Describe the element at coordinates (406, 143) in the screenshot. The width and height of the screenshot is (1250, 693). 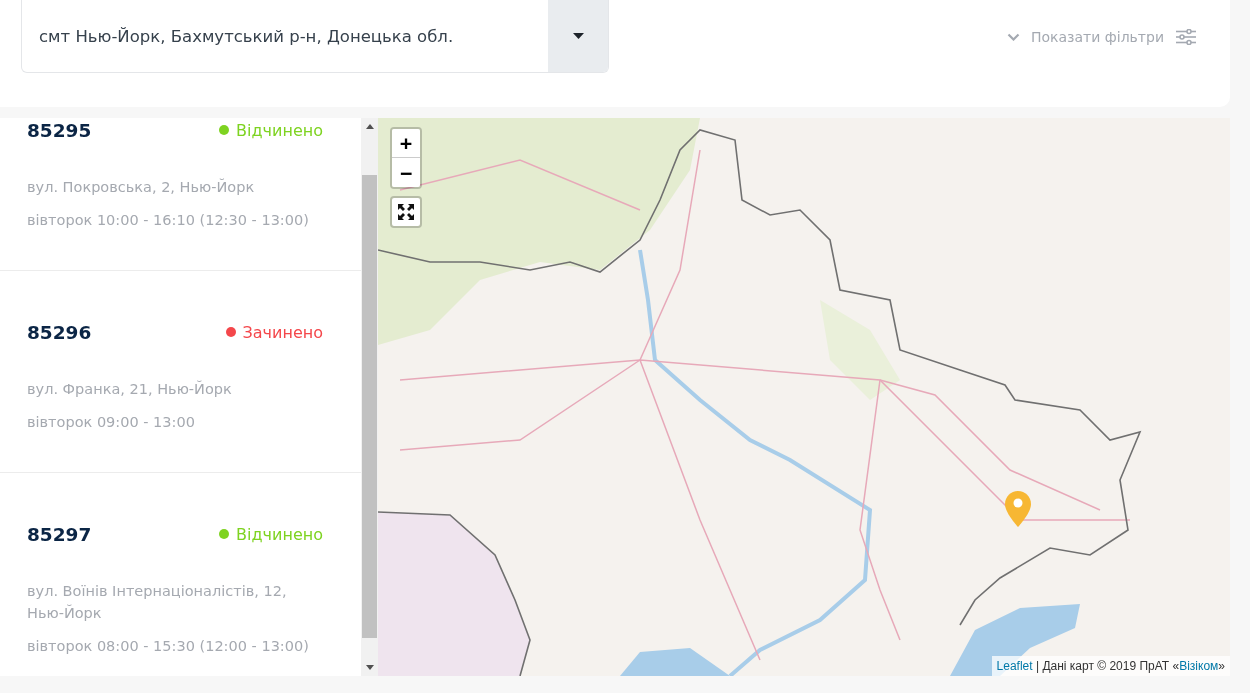
I see `zoom-in-button: +` at that location.